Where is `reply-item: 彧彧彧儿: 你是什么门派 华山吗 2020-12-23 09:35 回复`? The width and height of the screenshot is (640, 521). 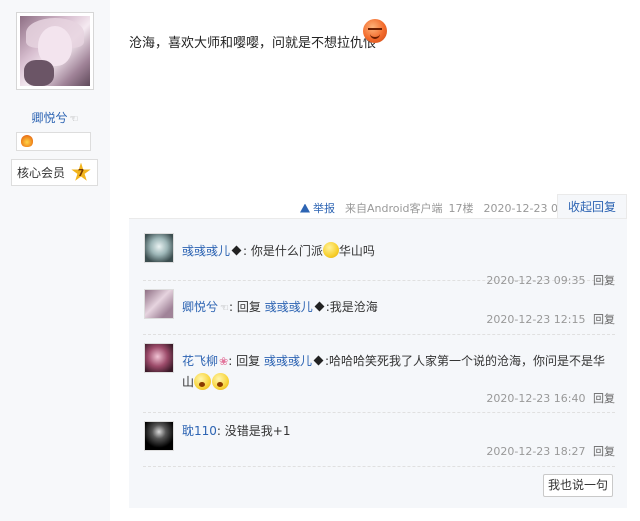
reply-item: 彧彧彧儿: 你是什么门派 华山吗 2020-12-23 09:35 回复 is located at coordinates (379, 260).